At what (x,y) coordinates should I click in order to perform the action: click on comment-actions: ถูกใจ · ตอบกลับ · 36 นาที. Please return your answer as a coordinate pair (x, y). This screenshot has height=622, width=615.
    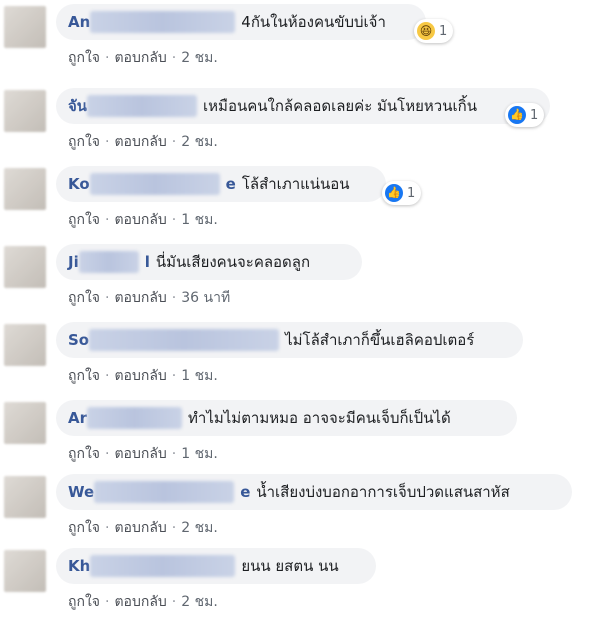
    Looking at the image, I should click on (149, 298).